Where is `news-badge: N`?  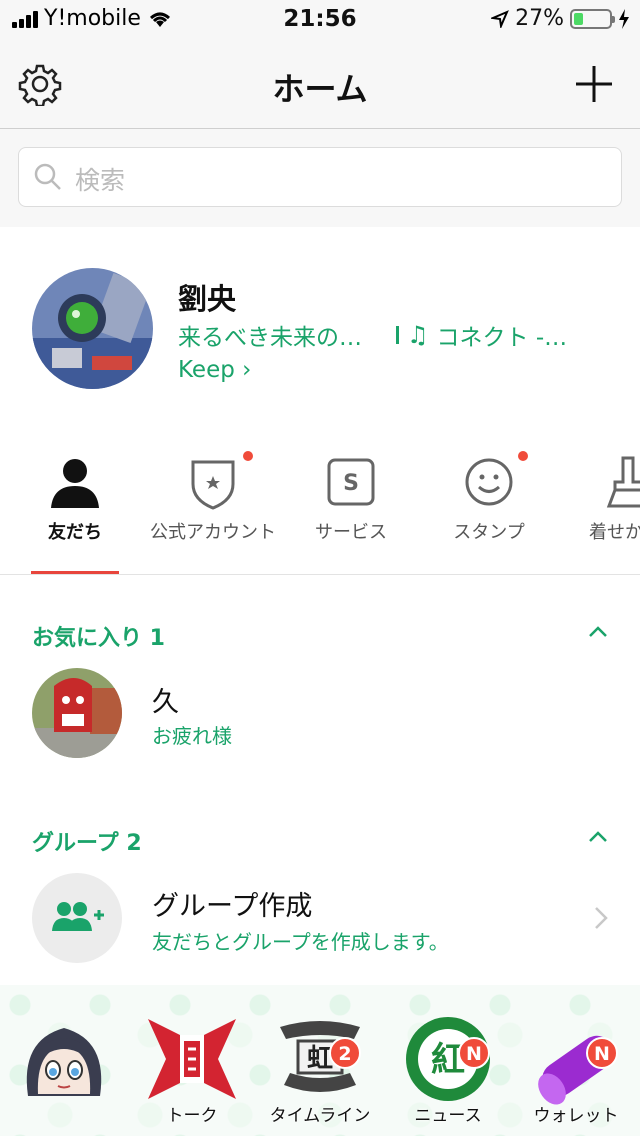 news-badge: N is located at coordinates (474, 1053).